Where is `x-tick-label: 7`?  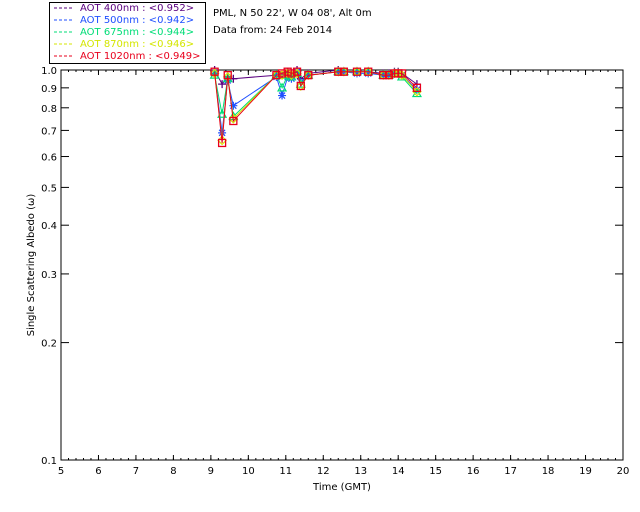
x-tick-label: 7 is located at coordinates (136, 471).